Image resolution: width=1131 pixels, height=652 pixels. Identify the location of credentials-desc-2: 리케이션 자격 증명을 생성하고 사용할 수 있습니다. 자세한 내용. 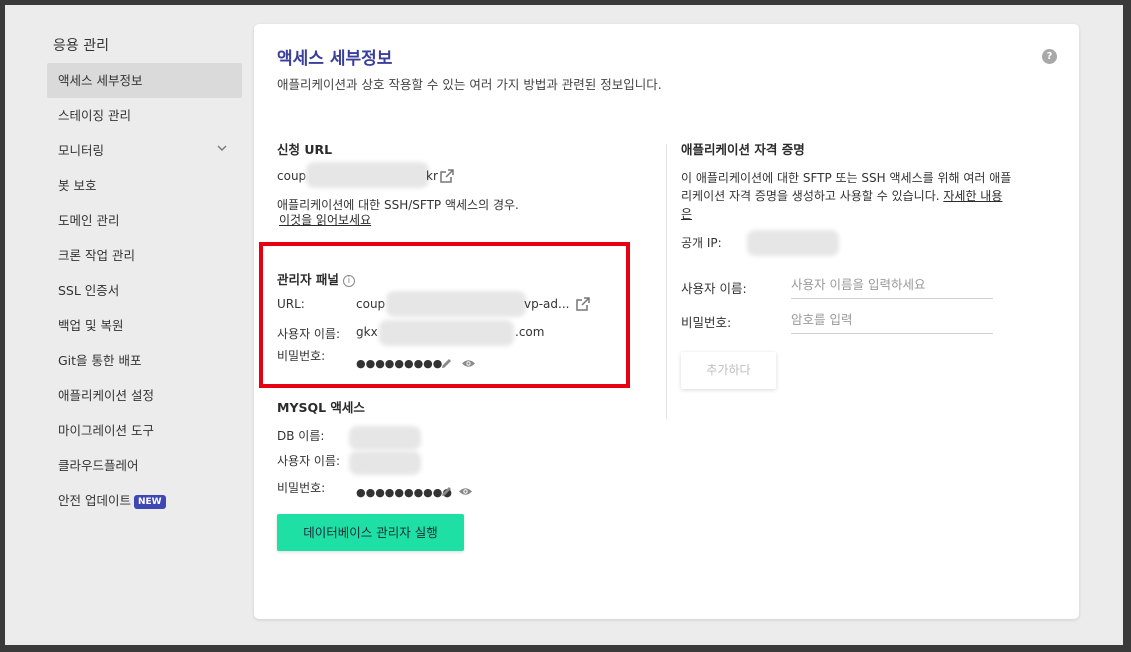
(841, 195).